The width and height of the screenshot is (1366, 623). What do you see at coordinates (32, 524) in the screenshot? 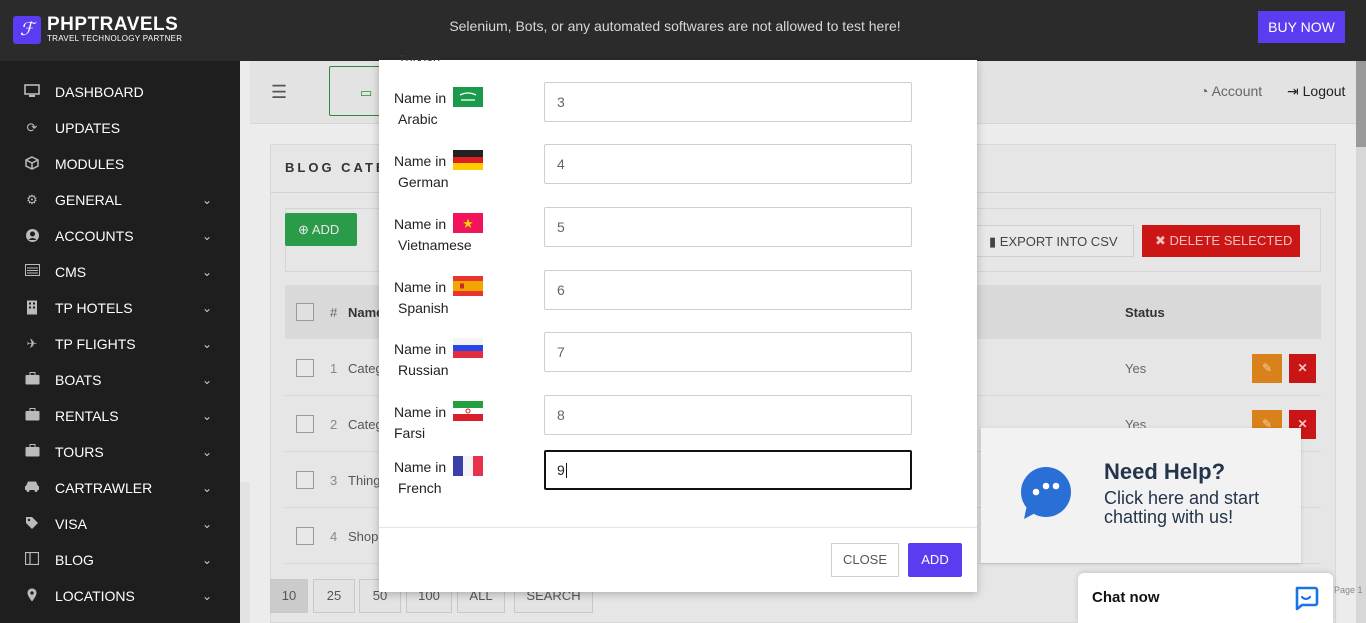
I see `tag-icon` at bounding box center [32, 524].